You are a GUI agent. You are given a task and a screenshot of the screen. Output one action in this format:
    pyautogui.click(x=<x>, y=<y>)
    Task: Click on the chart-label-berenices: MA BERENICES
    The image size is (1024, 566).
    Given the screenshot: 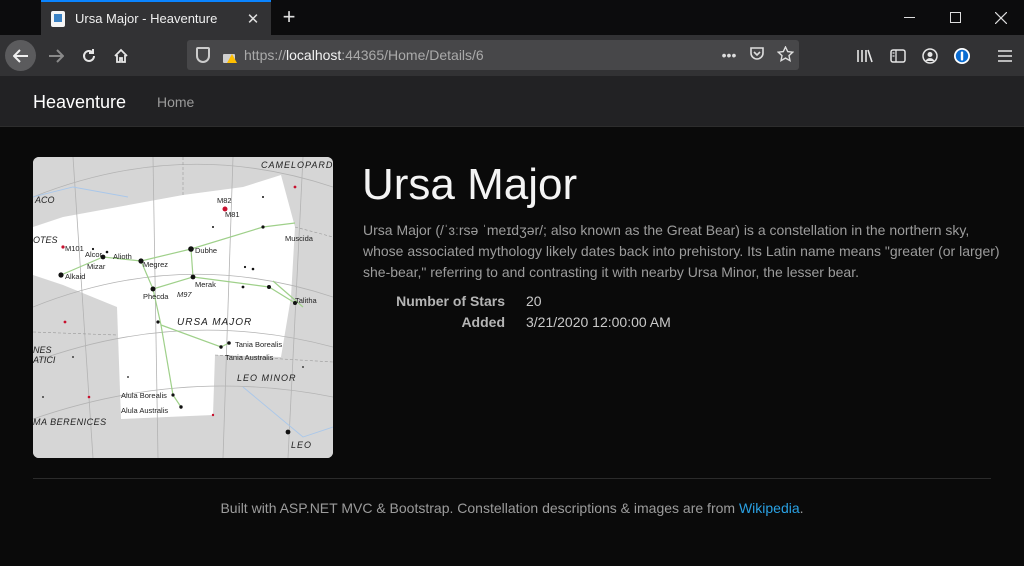 What is the action you would take?
    pyautogui.click(x=70, y=422)
    